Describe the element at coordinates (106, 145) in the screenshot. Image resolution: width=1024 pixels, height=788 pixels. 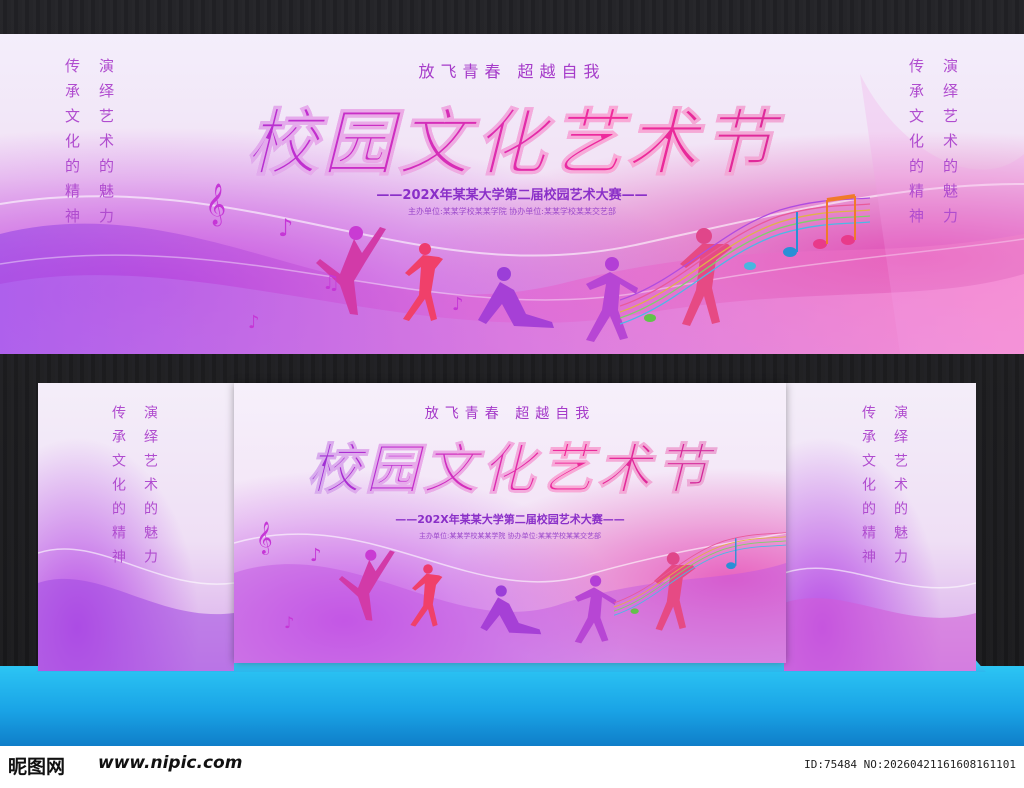
I see `left-vertical-text-2: 演绎艺术的魅力` at that location.